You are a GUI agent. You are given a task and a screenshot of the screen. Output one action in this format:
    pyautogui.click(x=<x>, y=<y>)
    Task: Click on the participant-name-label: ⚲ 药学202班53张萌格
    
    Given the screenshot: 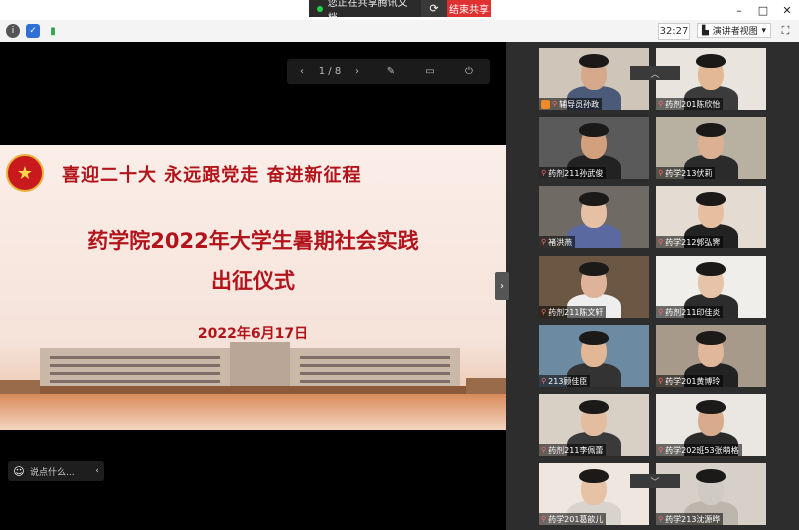 What is the action you would take?
    pyautogui.click(x=699, y=450)
    